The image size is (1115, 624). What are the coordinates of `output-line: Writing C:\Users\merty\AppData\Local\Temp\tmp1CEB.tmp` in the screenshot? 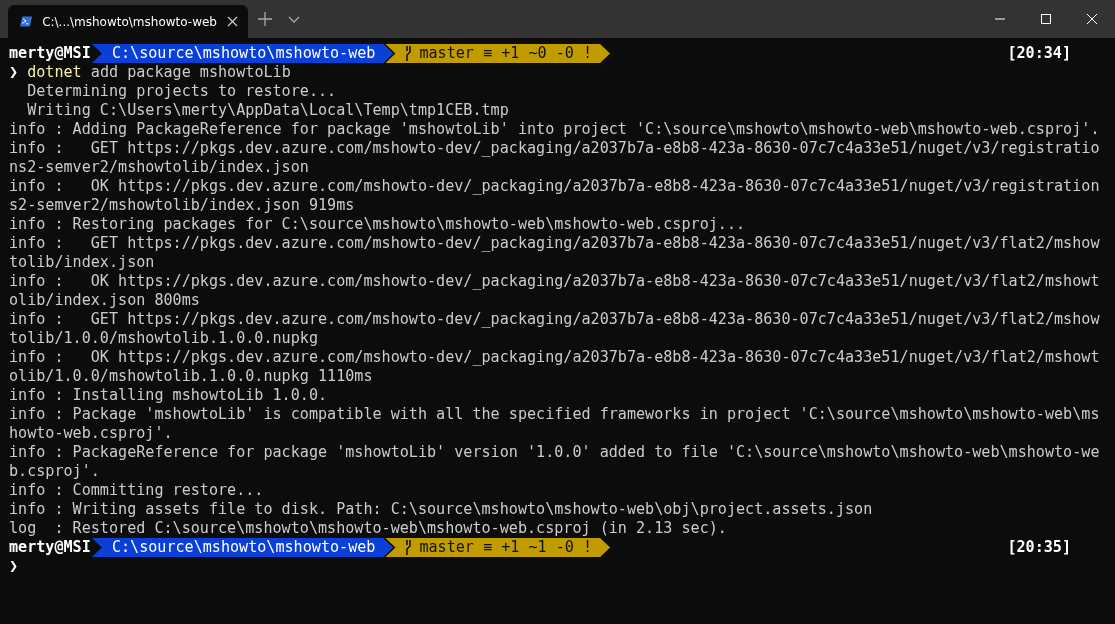 It's located at (267, 110).